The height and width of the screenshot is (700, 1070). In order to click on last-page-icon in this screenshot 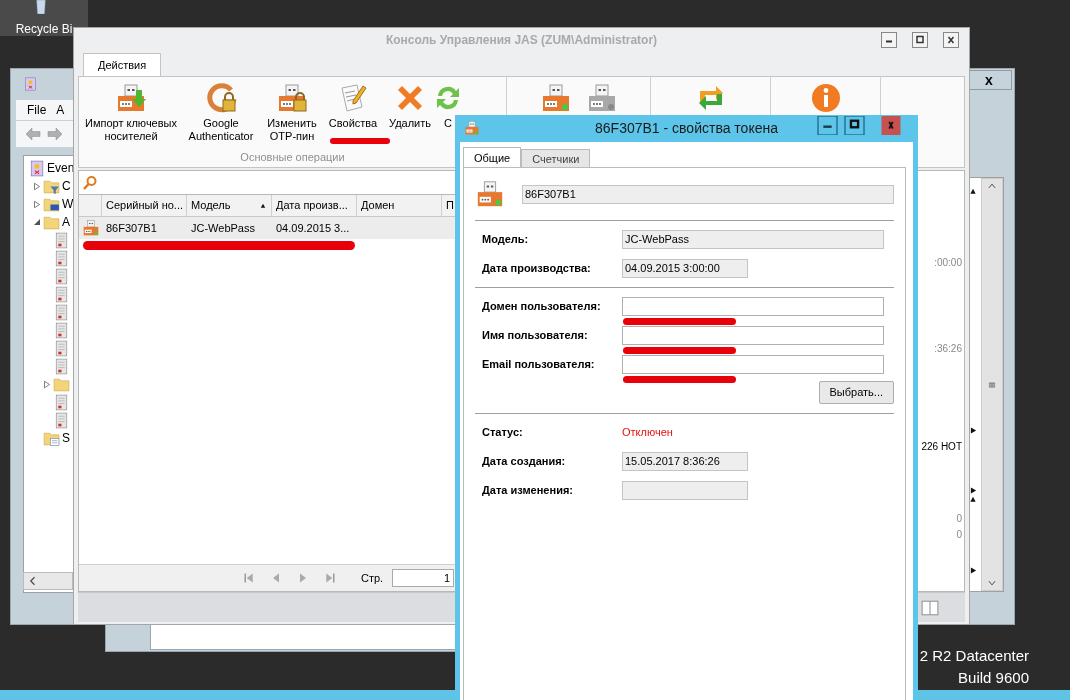, I will do `click(330, 578)`.